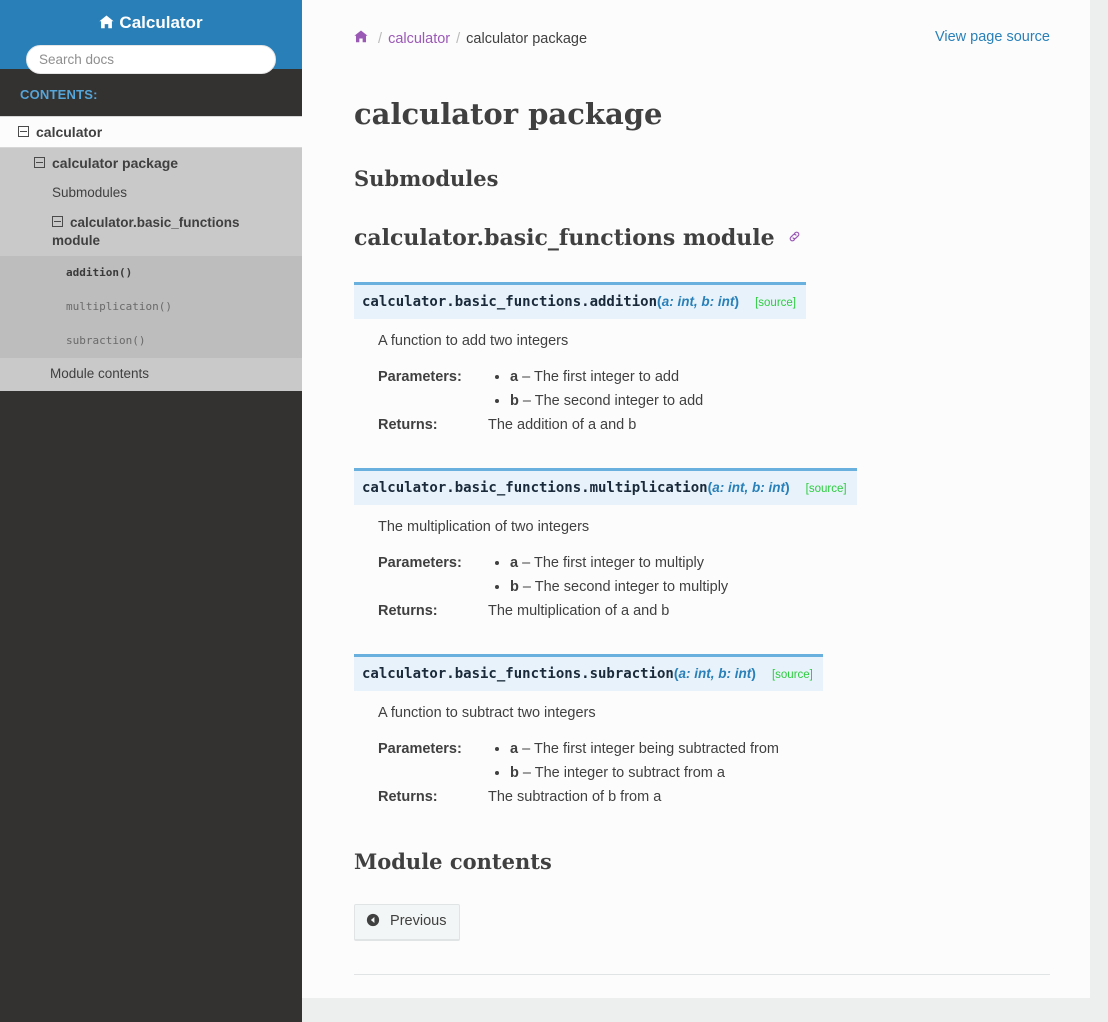  What do you see at coordinates (106, 340) in the screenshot?
I see `nav-label: subraction()` at bounding box center [106, 340].